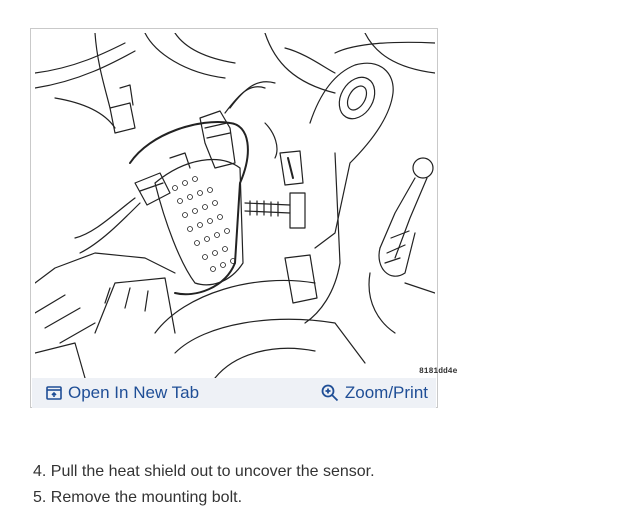 Image resolution: width=625 pixels, height=511 pixels. I want to click on open-in-new-tab-link: Open In New Tab, so click(122, 393).